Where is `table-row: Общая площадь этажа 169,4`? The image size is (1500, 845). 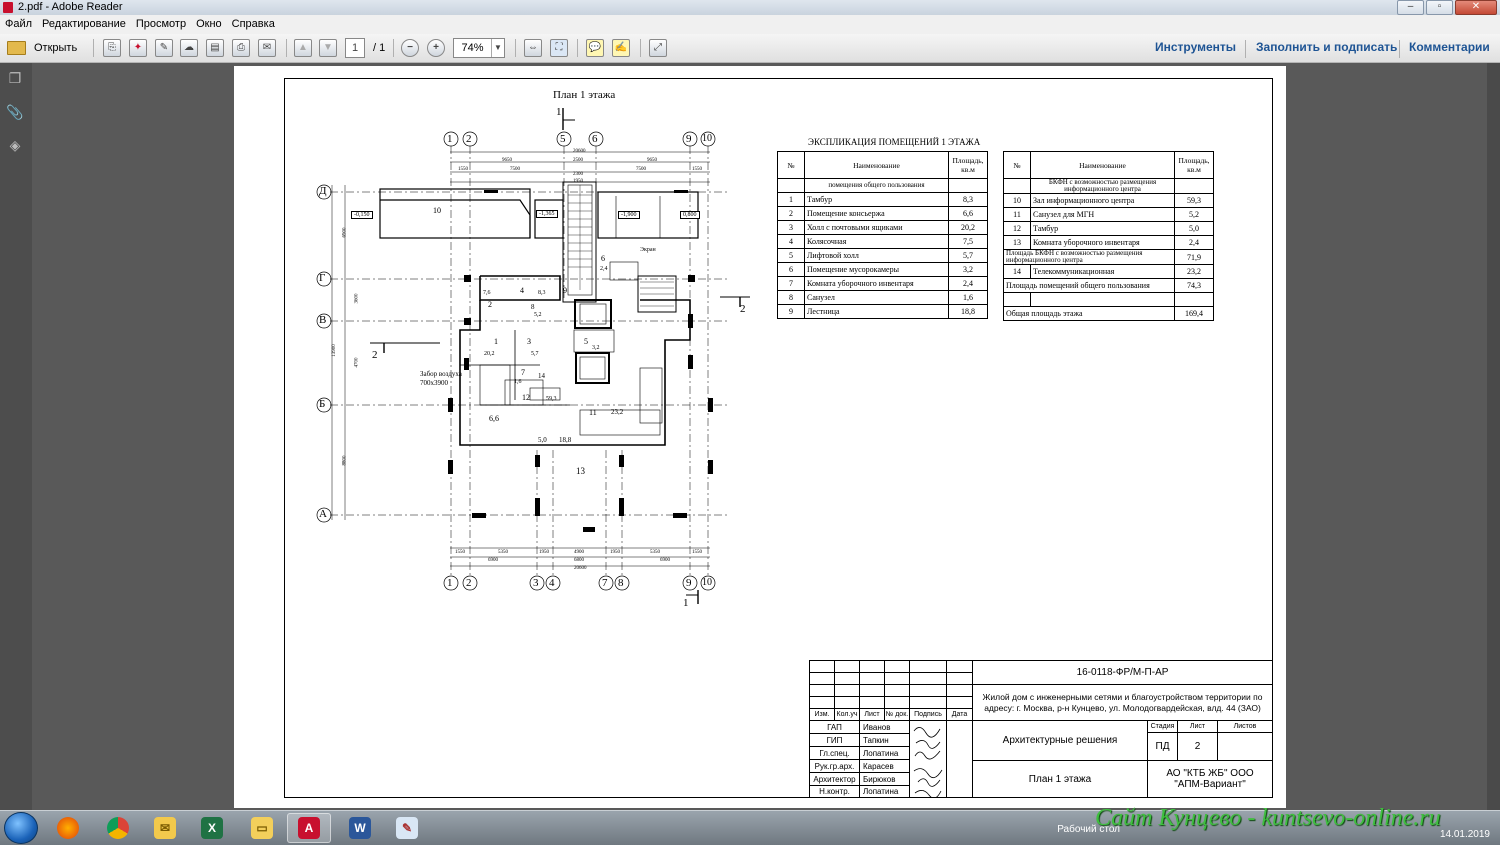 table-row: Общая площадь этажа 169,4 is located at coordinates (1108, 313).